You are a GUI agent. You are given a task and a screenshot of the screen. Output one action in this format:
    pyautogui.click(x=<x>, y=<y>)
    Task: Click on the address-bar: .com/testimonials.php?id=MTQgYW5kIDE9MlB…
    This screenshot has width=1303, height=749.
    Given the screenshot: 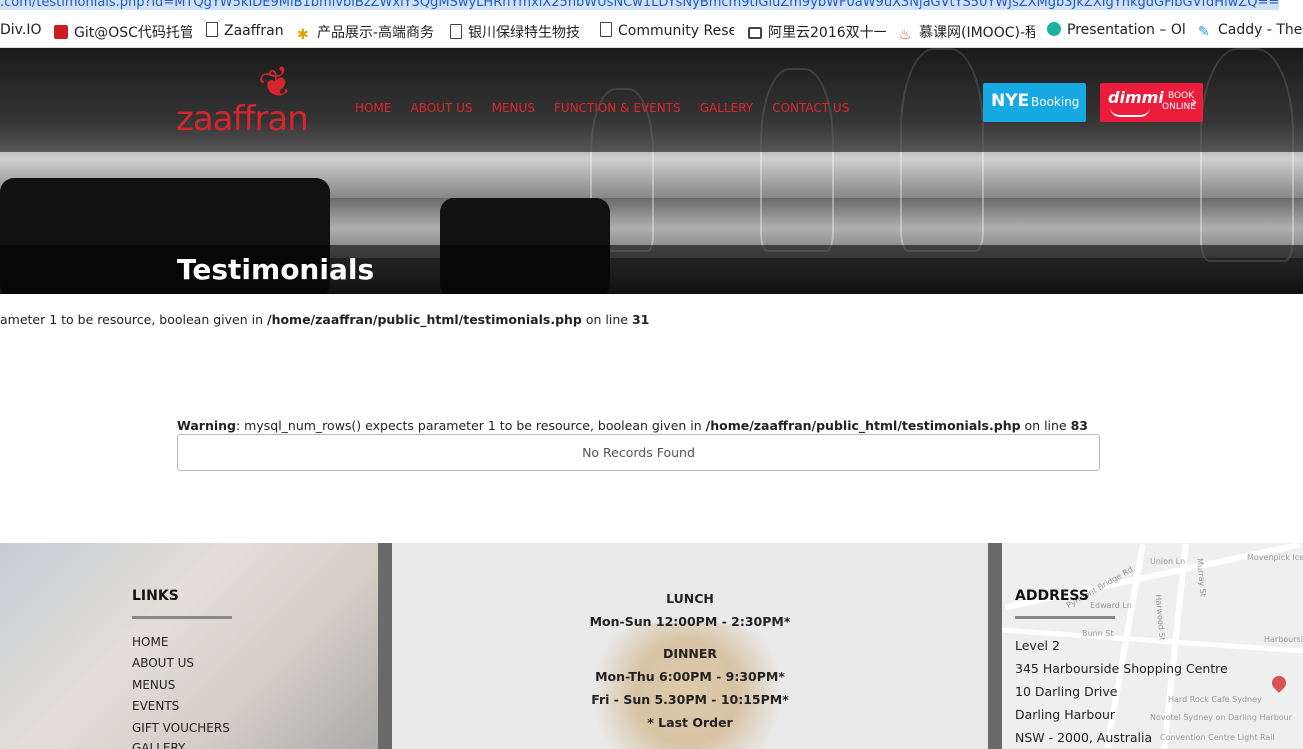 What is the action you would take?
    pyautogui.click(x=651, y=7)
    